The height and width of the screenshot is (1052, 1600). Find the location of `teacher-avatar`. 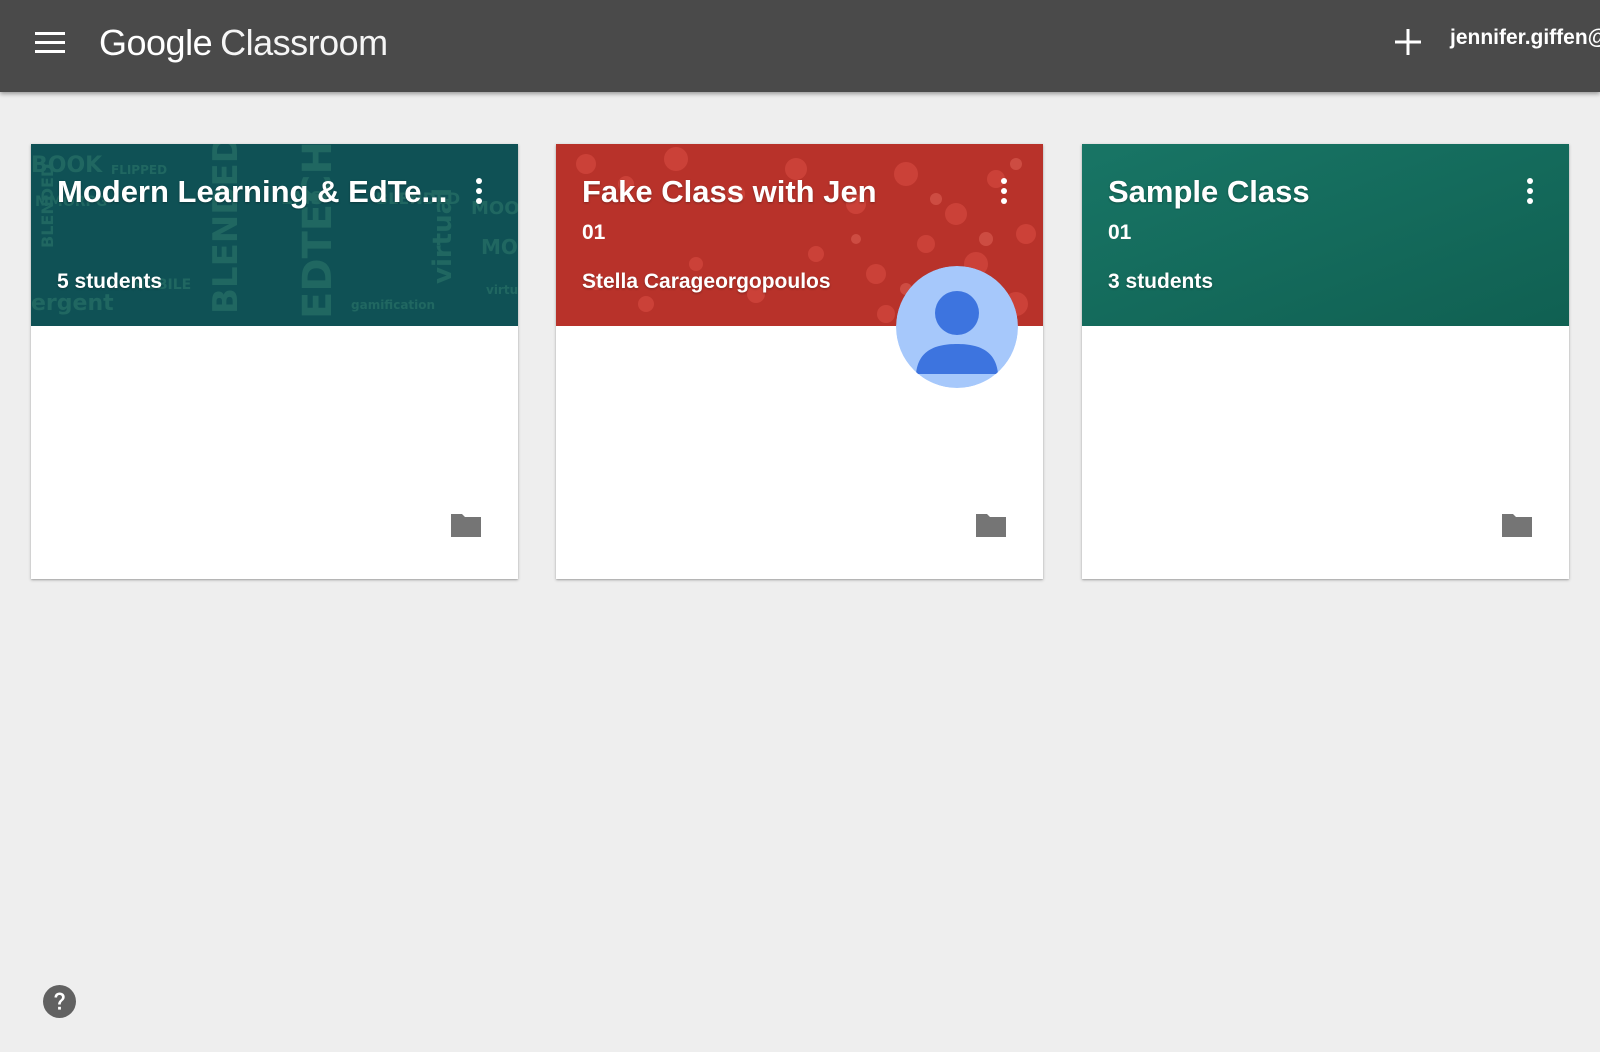

teacher-avatar is located at coordinates (957, 327).